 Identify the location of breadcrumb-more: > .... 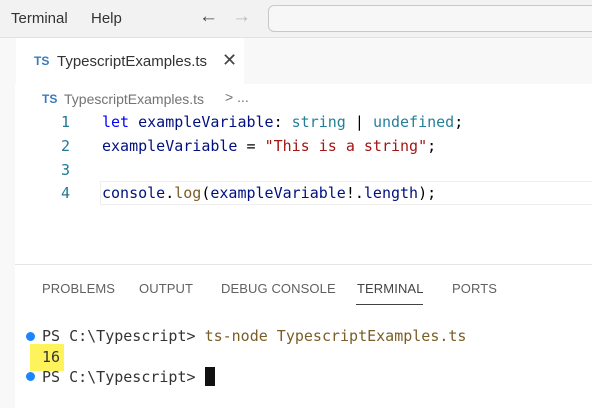
(237, 97).